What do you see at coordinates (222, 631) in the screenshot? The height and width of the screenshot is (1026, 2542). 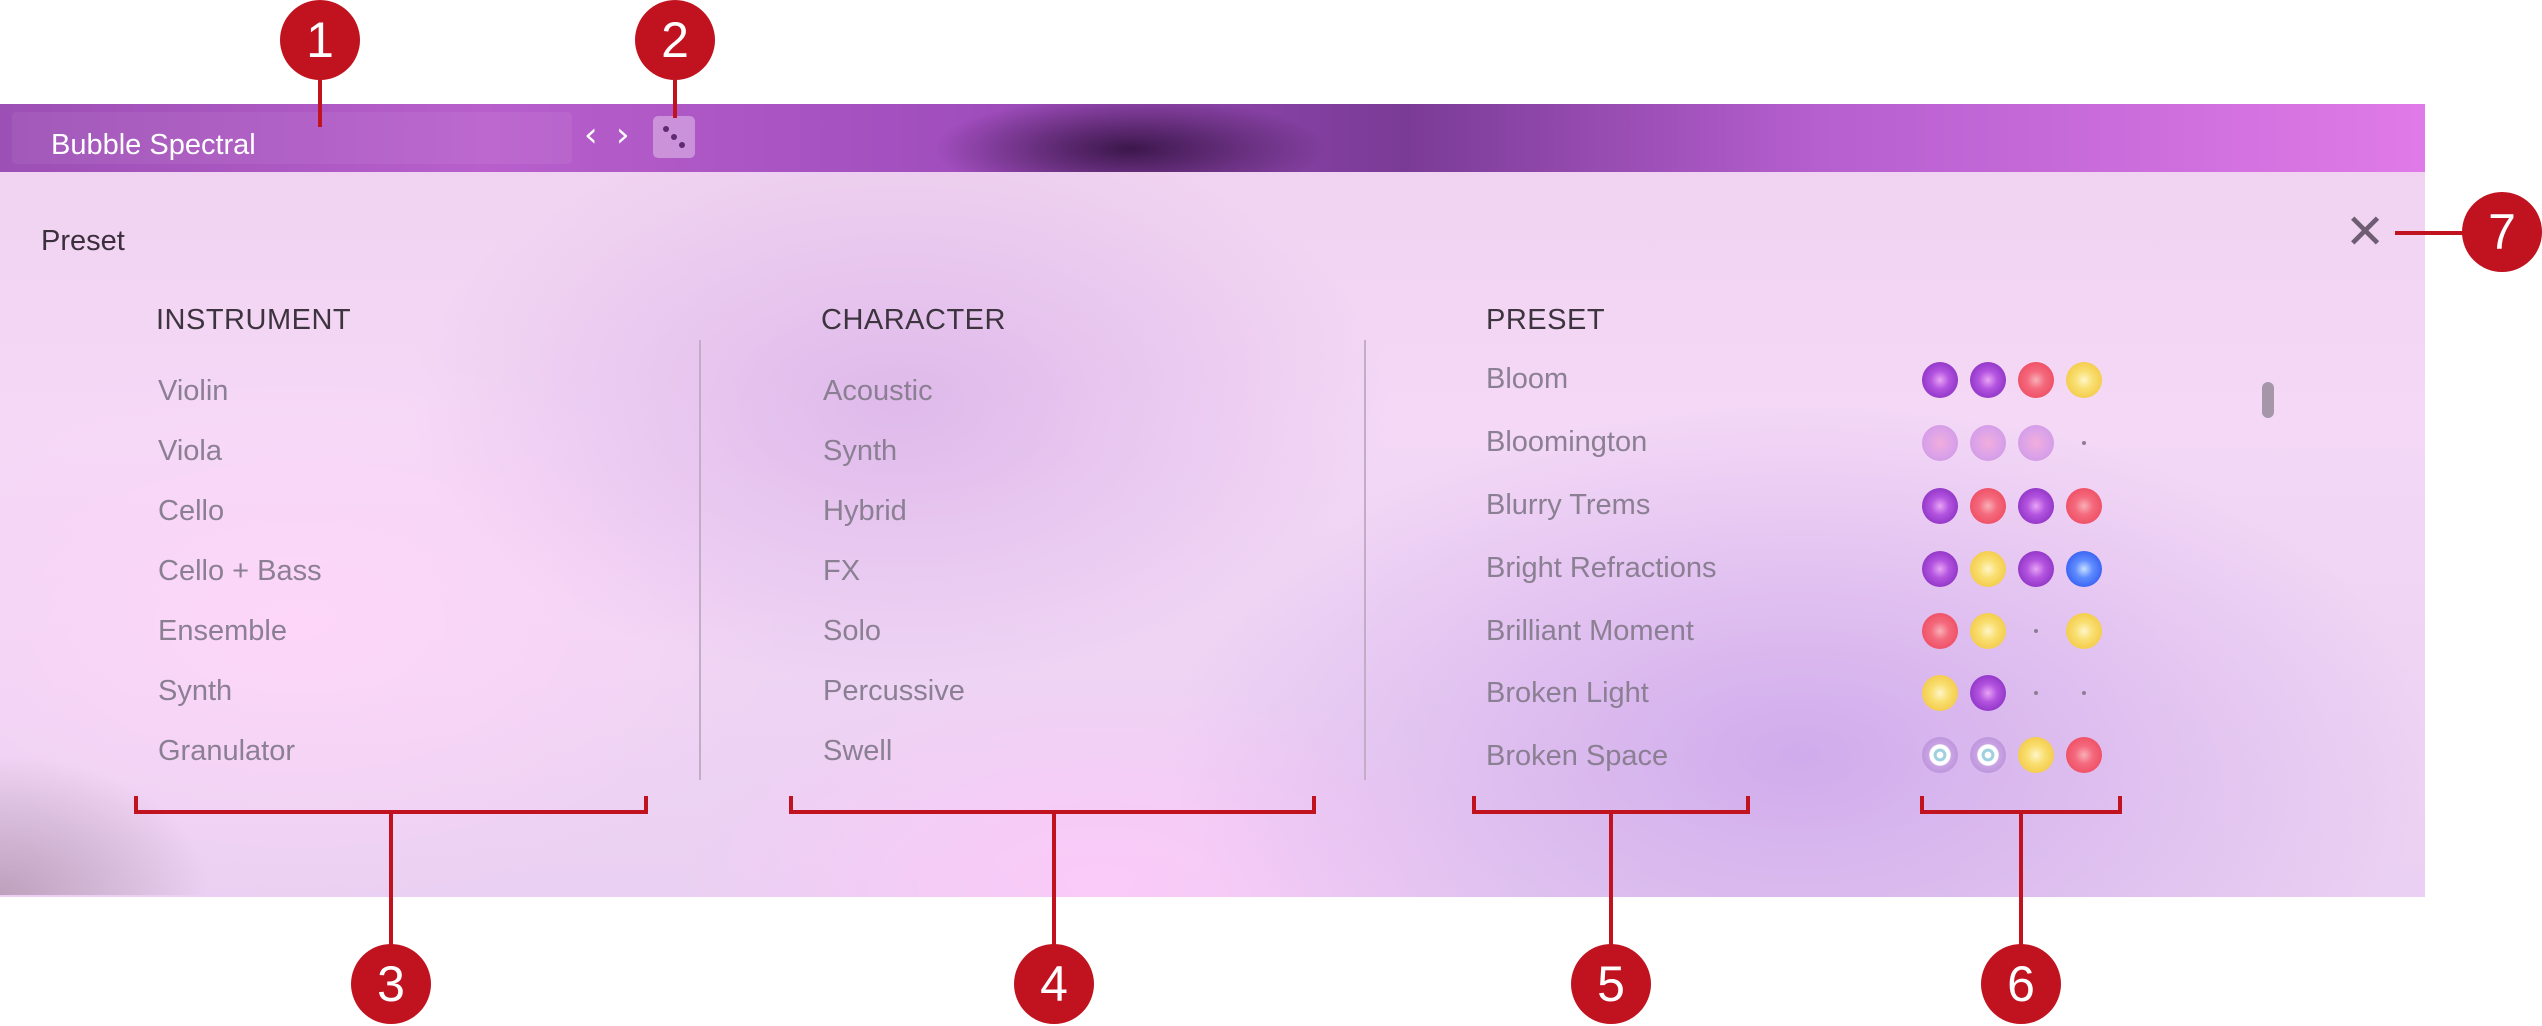 I see `instrument-item: Ensemble` at bounding box center [222, 631].